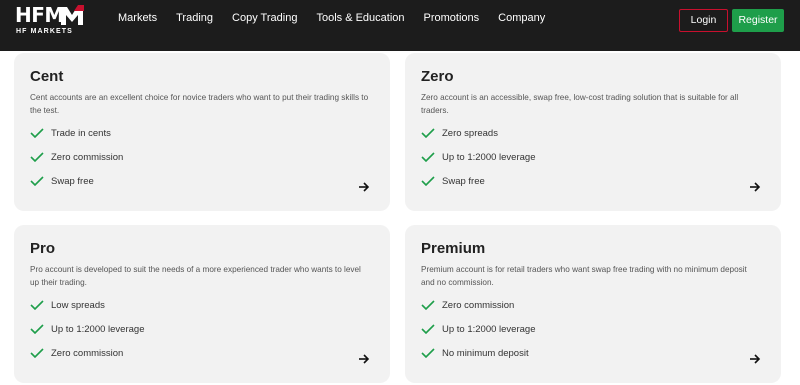  I want to click on nav-trading: Trading, so click(194, 18).